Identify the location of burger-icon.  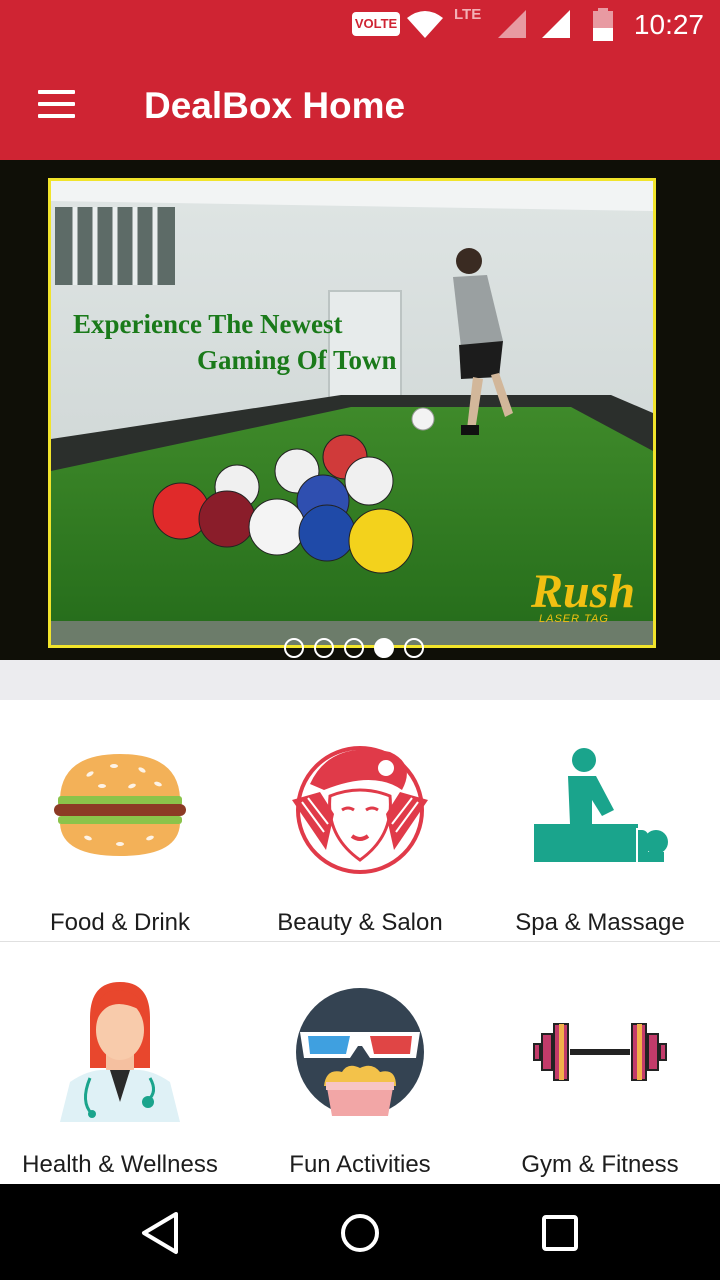
(120, 805).